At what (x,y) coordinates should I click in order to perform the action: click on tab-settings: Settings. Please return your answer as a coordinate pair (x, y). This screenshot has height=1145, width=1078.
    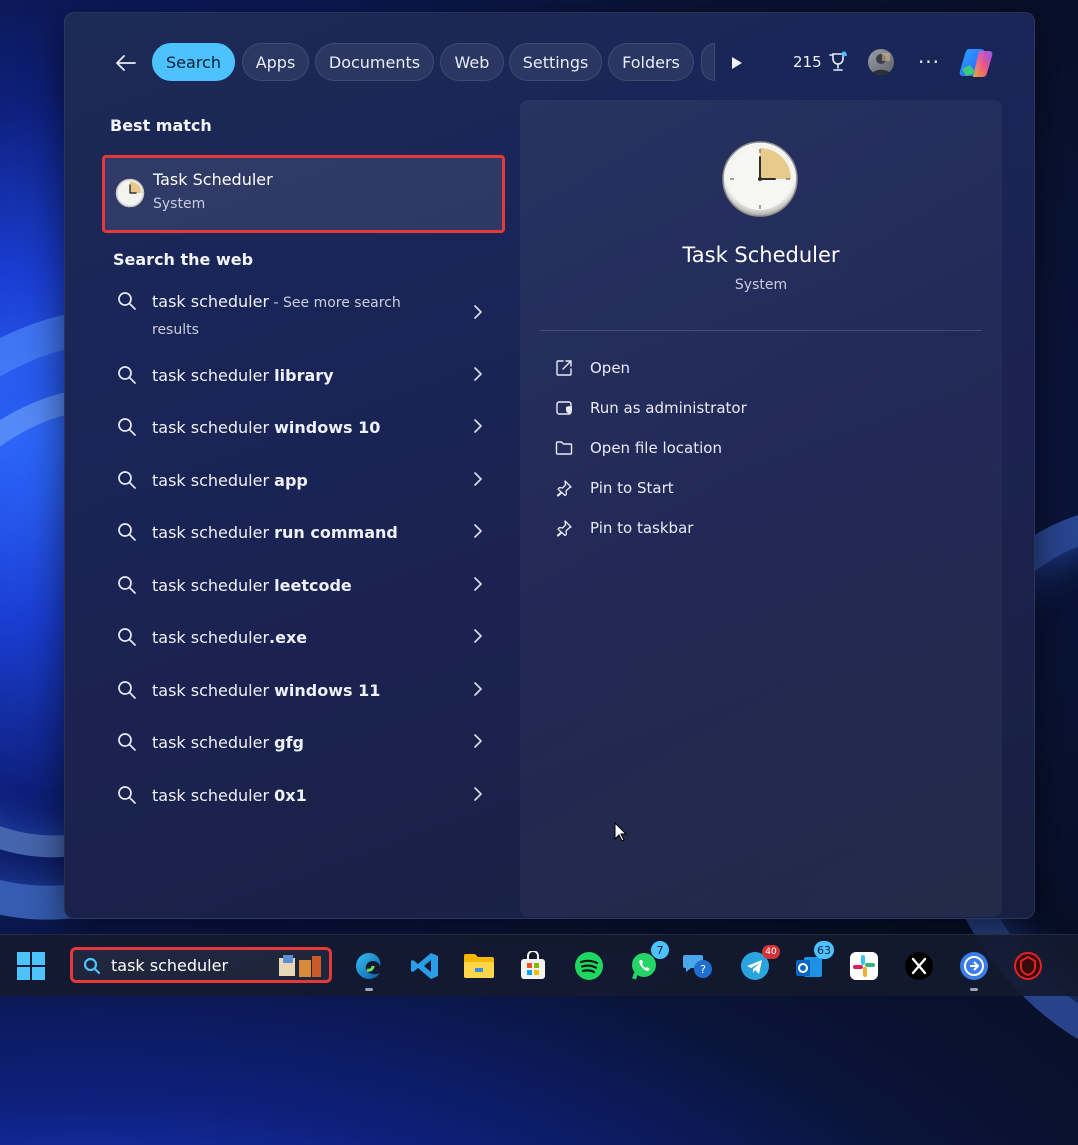
    Looking at the image, I should click on (555, 62).